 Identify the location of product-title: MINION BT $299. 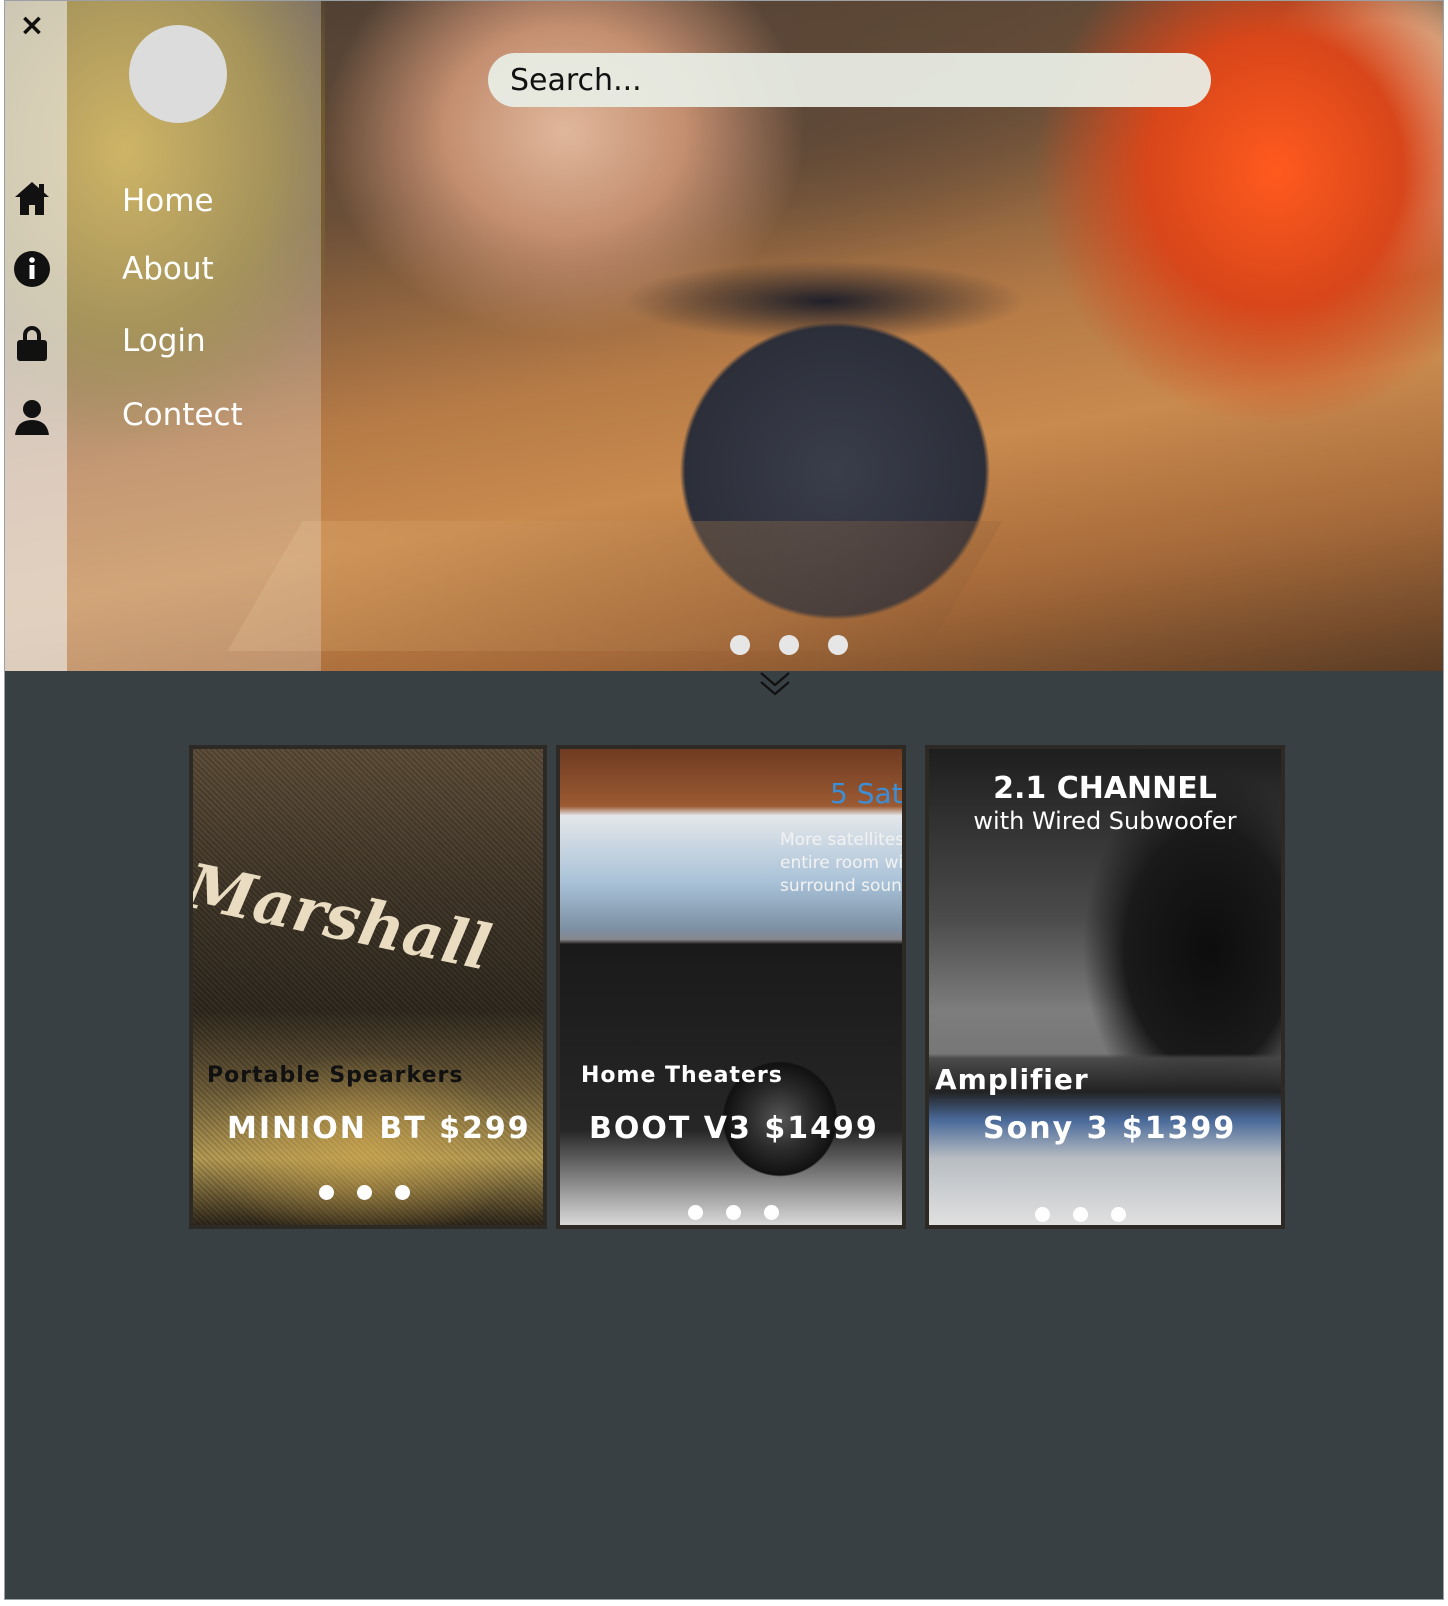
(379, 1128).